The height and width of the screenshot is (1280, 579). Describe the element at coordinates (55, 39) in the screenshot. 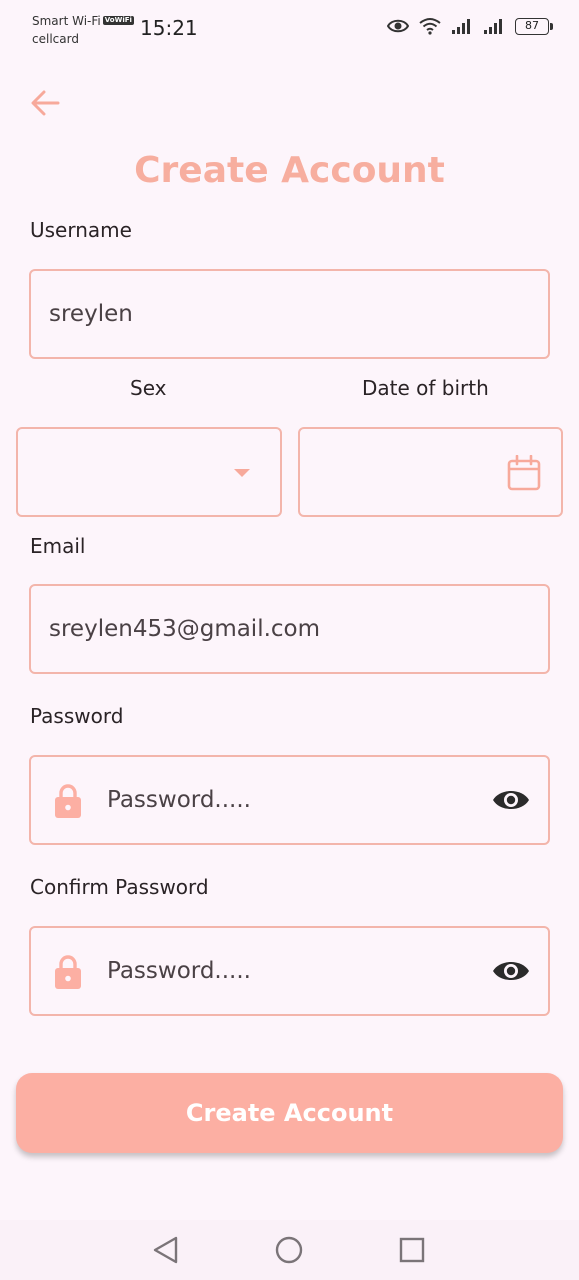

I see `carrier-secondary: cellcard` at that location.